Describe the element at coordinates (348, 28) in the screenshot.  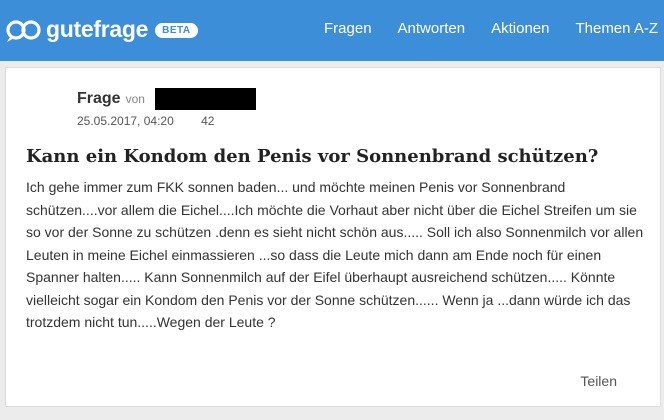
I see `nav-fragen: Fragen` at that location.